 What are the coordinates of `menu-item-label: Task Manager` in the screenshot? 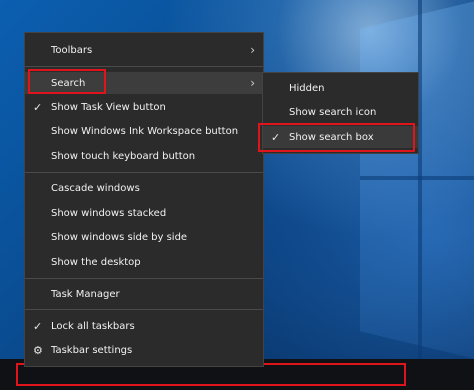 It's located at (85, 294).